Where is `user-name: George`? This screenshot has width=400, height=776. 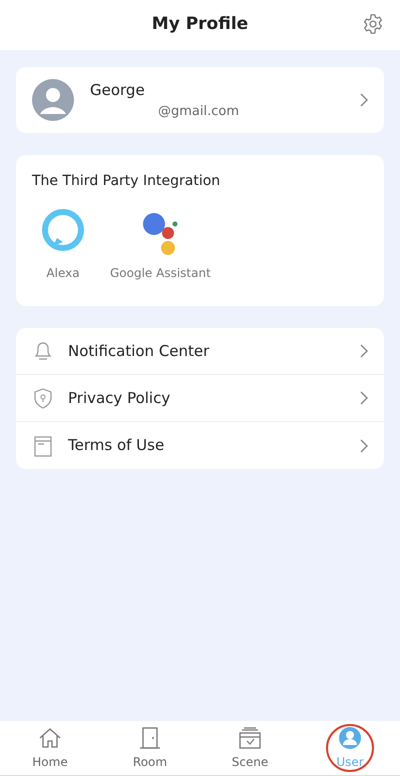 user-name: George is located at coordinates (118, 90).